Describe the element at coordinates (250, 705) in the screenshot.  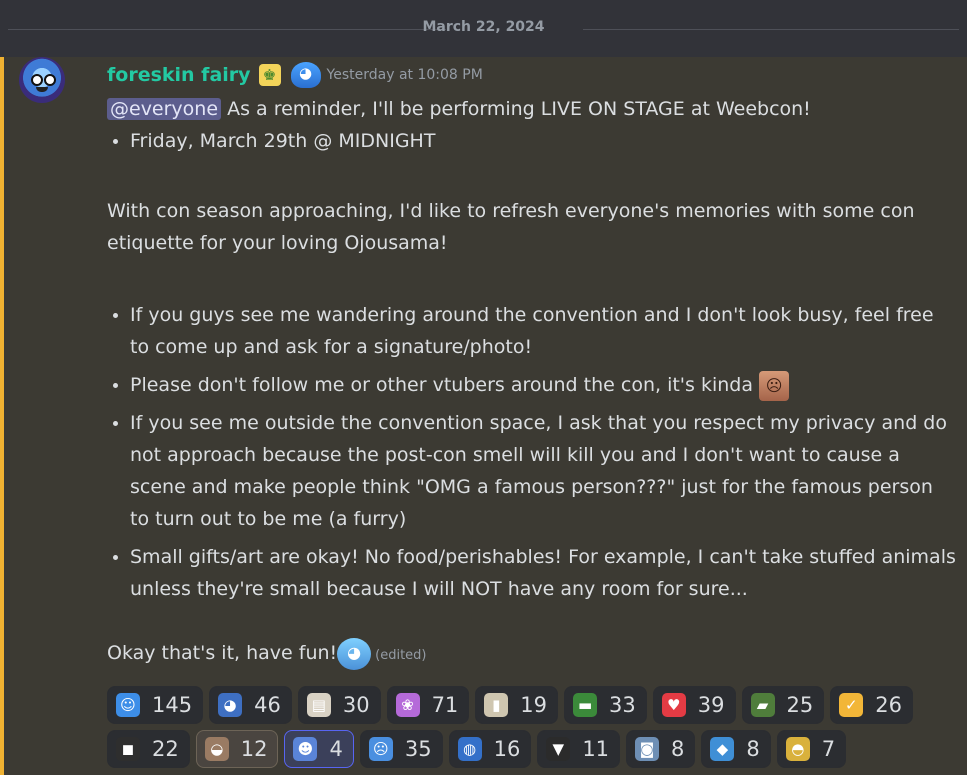
I see `reaction-button: ◕ 46` at that location.